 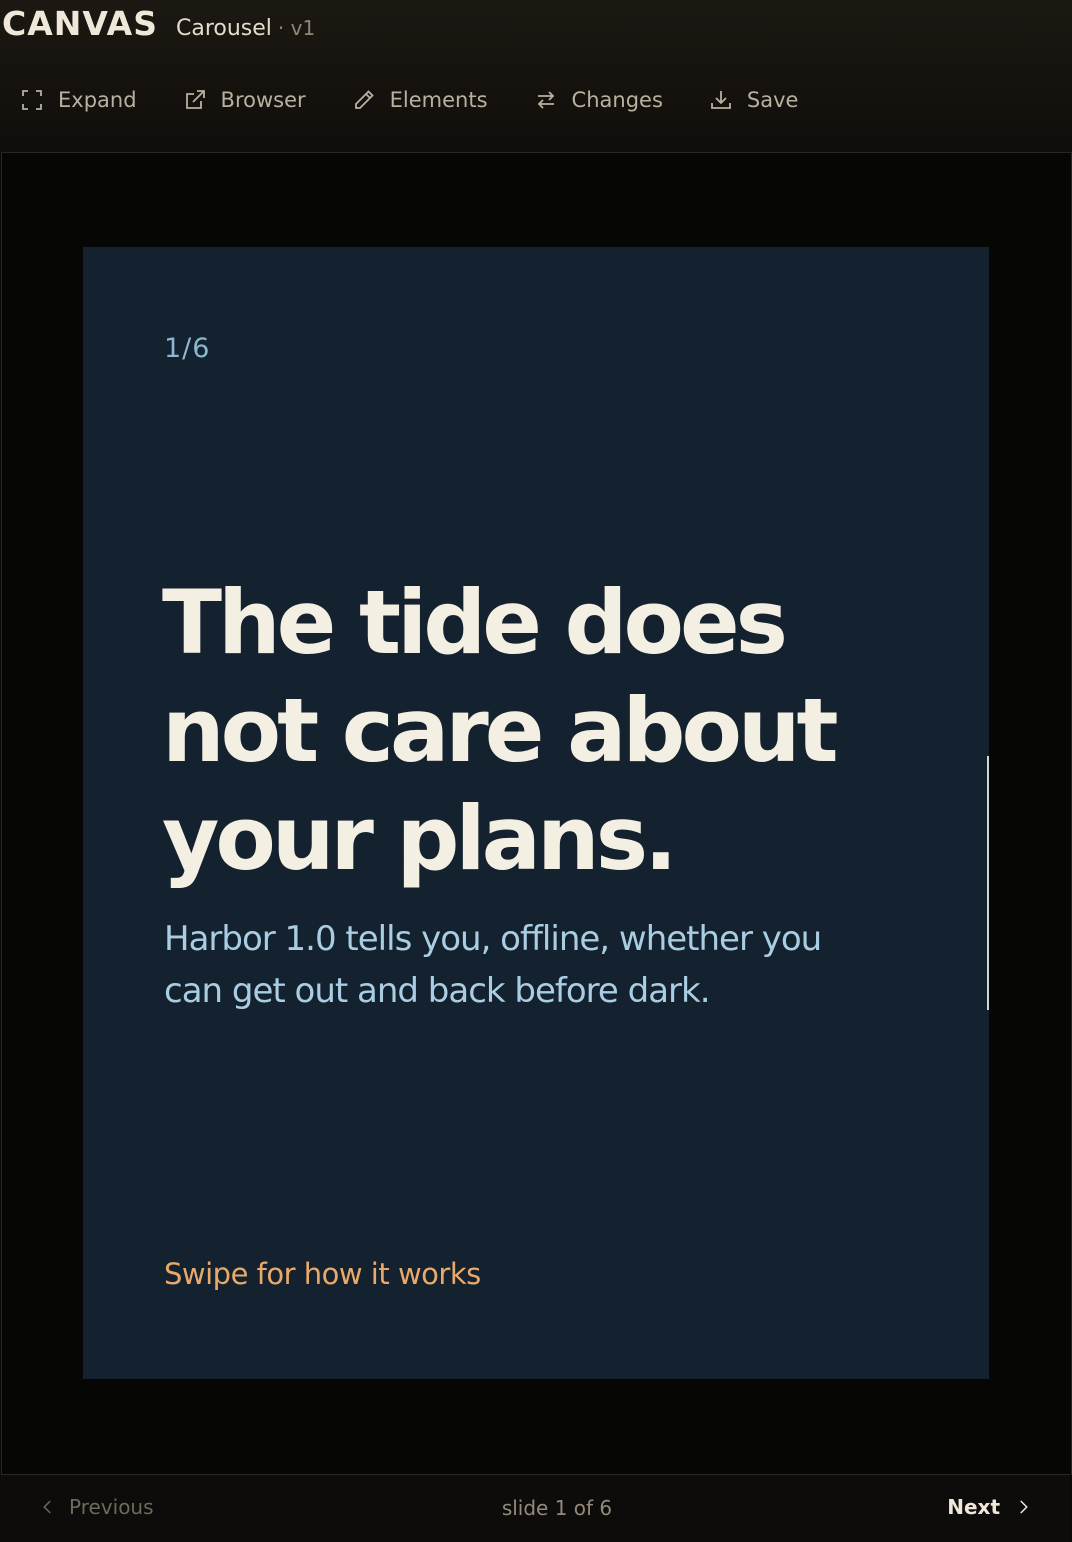 What do you see at coordinates (545, 100) in the screenshot?
I see `swap-arrows-icon` at bounding box center [545, 100].